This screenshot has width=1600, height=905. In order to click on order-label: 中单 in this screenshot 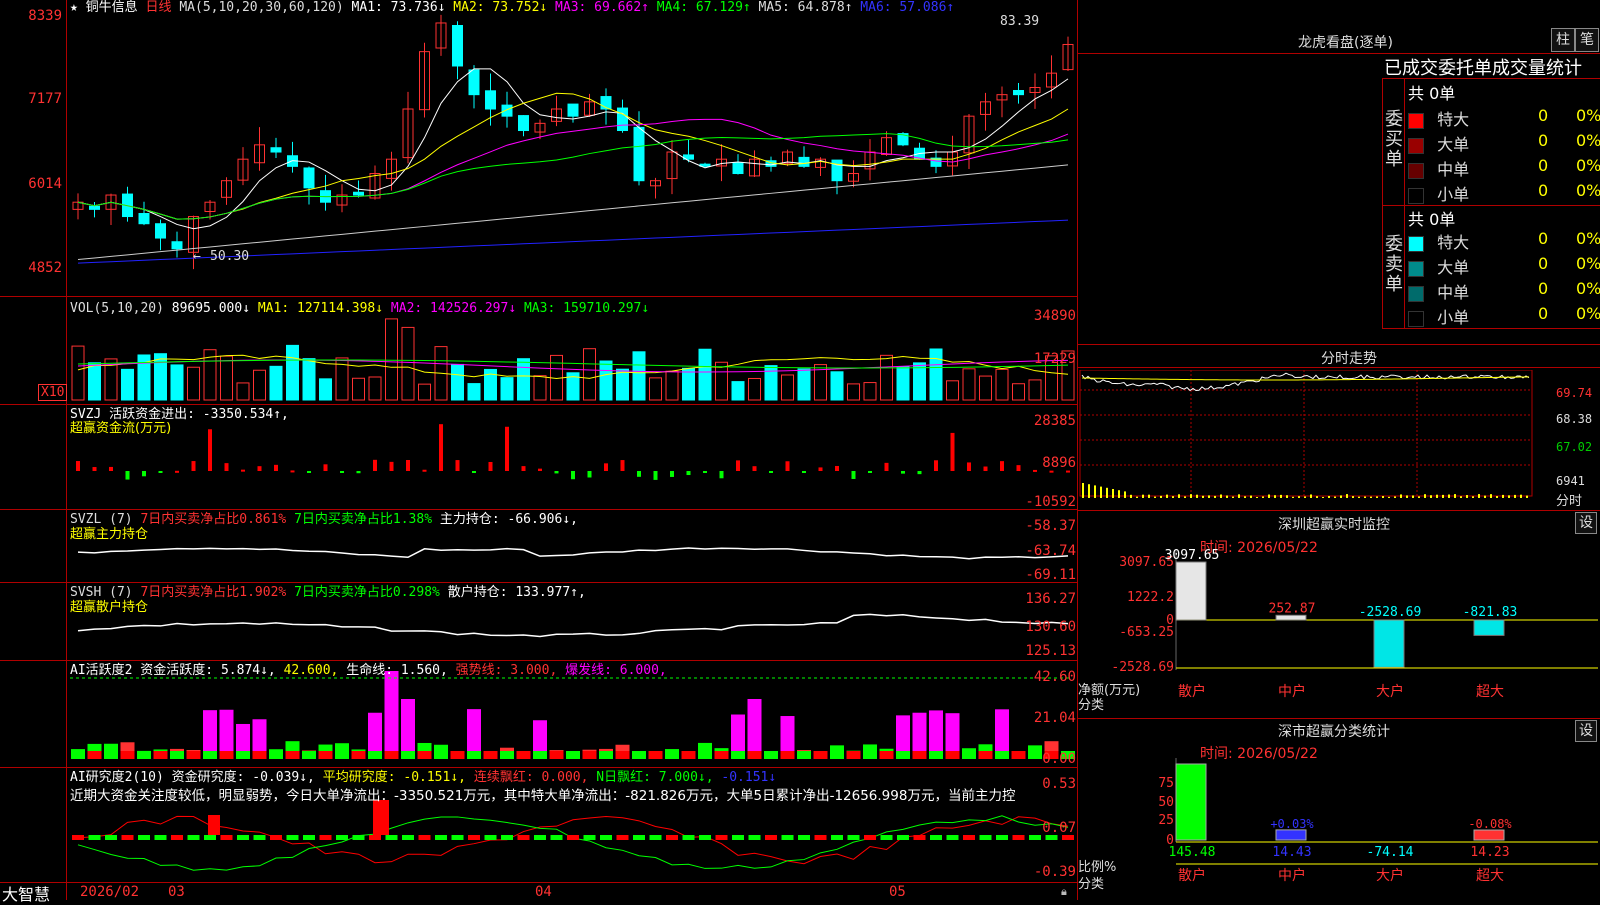, I will do `click(1453, 169)`.